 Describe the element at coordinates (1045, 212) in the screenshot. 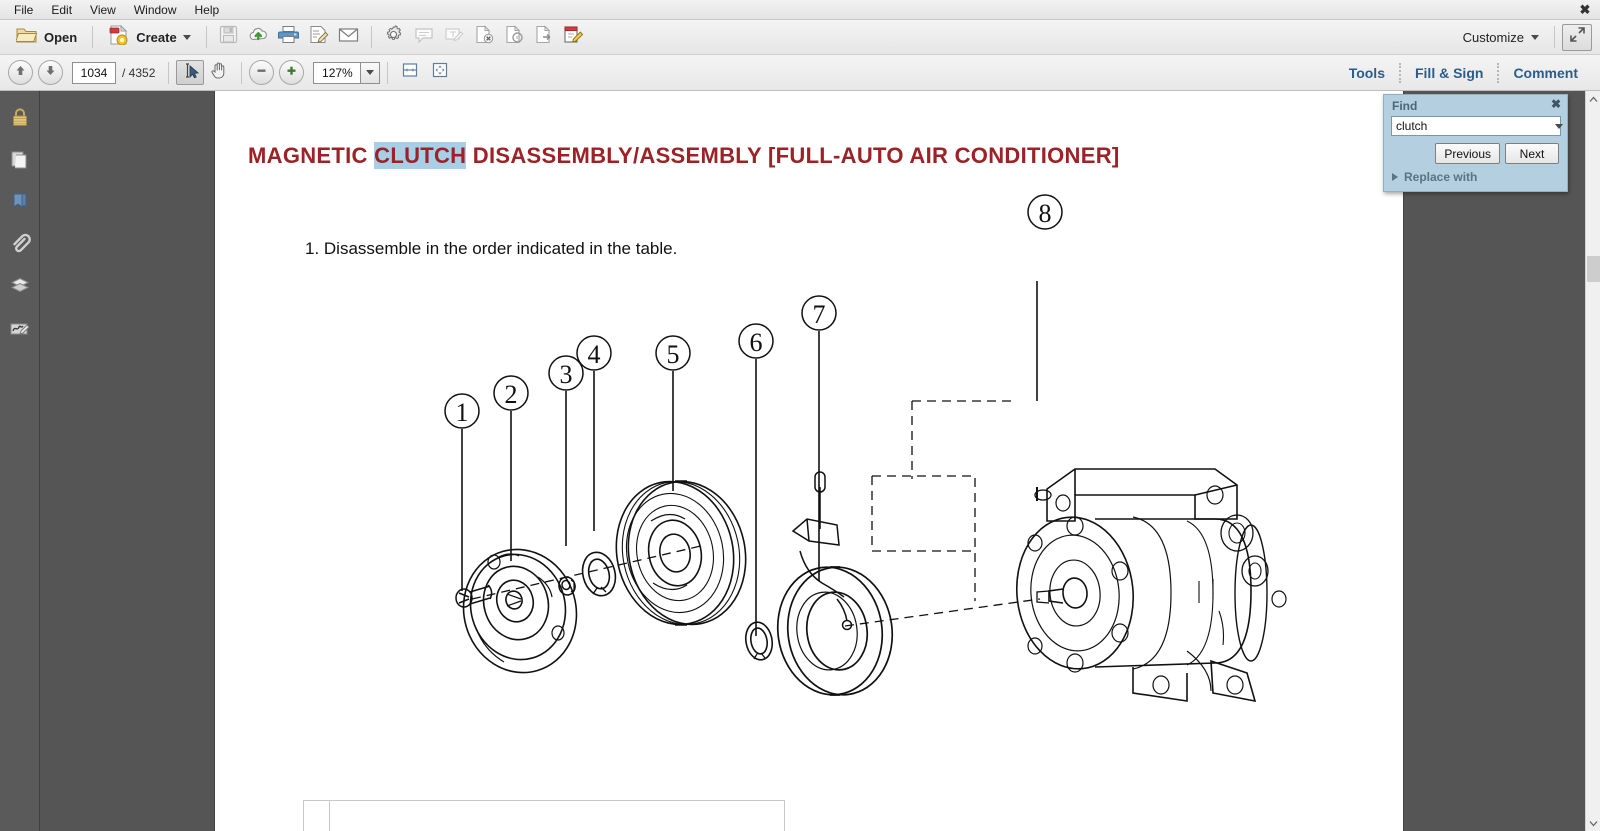

I see `callout-8: 8` at that location.